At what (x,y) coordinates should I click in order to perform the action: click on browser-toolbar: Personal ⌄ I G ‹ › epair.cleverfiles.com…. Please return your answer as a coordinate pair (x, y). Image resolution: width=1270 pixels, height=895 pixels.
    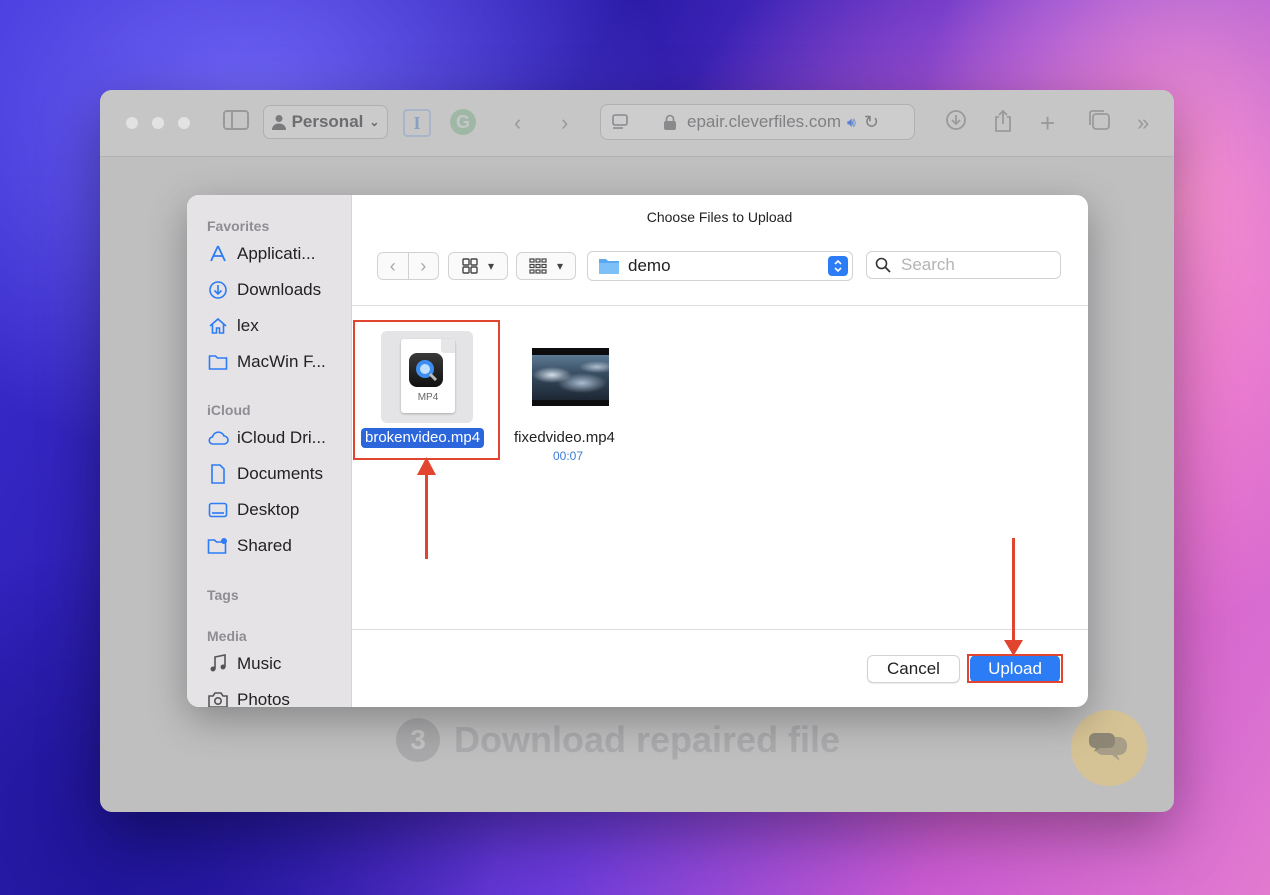
    Looking at the image, I should click on (637, 123).